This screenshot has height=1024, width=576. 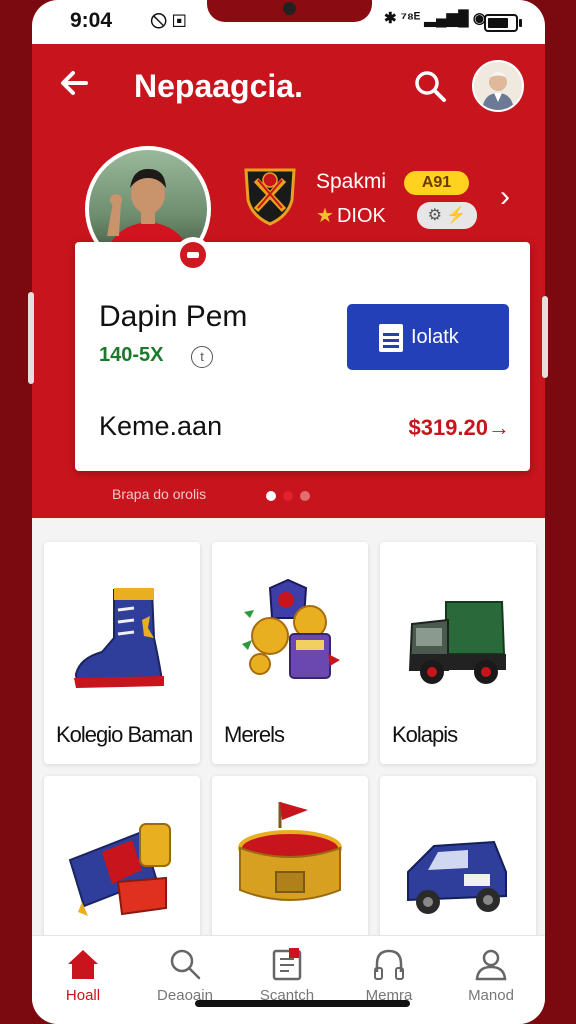 I want to click on headphones-icon, so click(x=389, y=964).